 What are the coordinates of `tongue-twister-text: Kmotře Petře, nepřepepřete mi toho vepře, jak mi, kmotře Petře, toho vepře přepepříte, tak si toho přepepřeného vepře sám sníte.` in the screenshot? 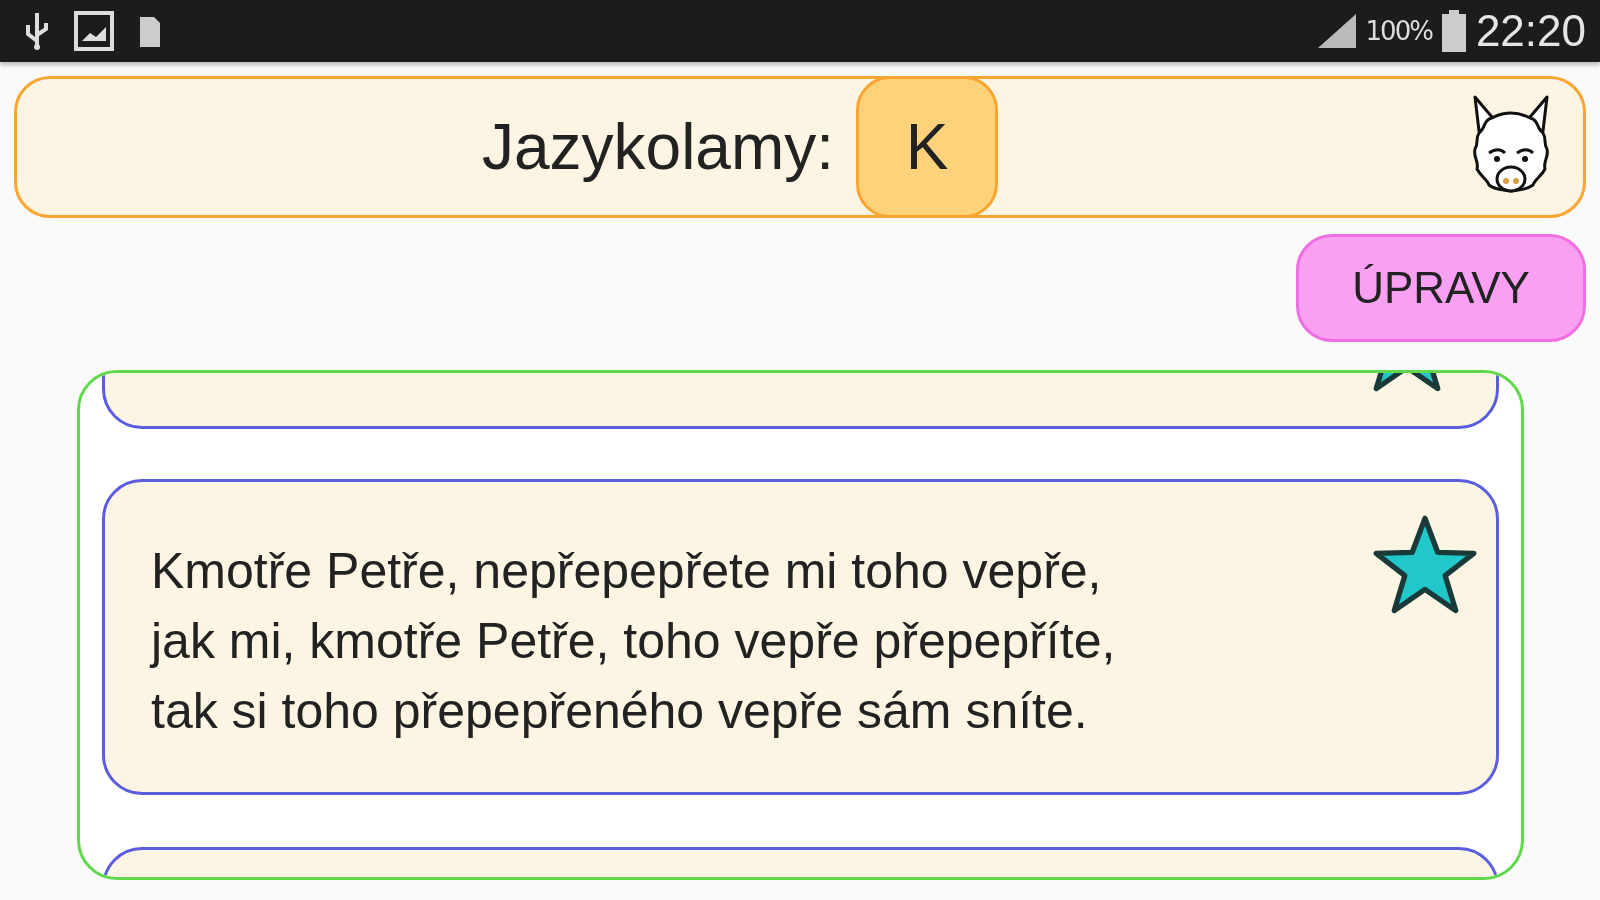 It's located at (634, 641).